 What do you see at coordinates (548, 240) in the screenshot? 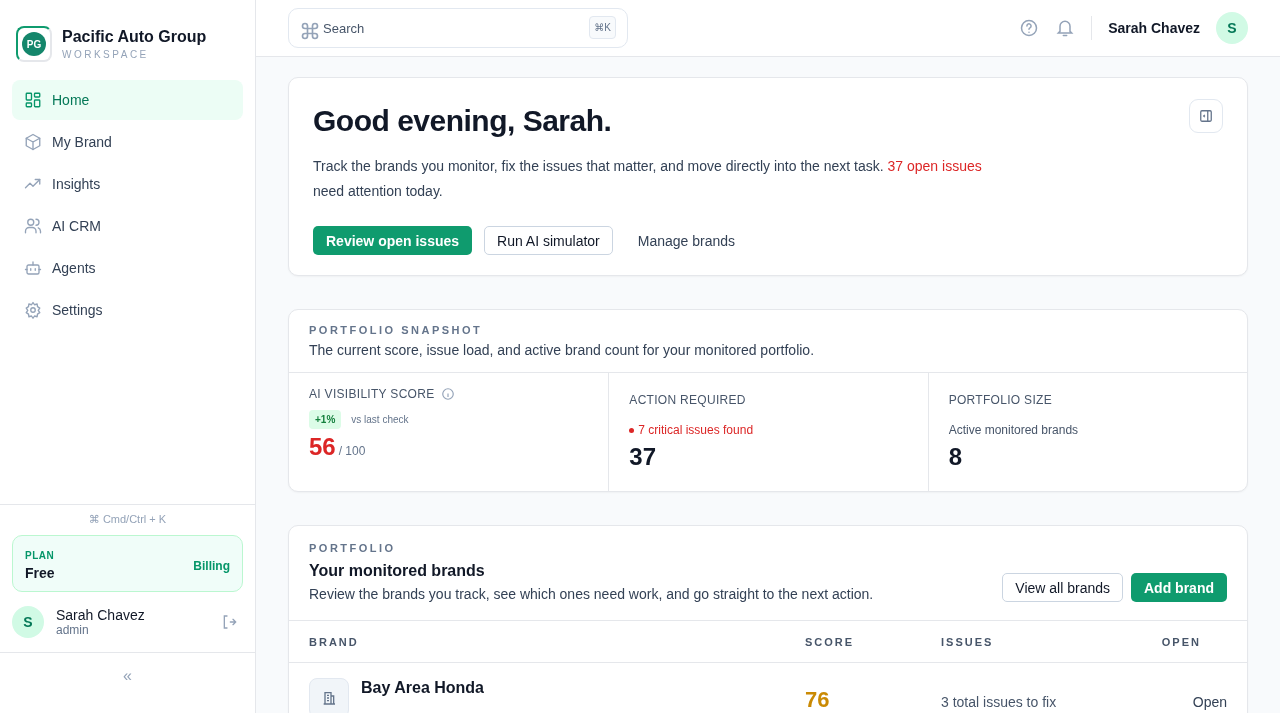
I see `action-button: Run AI simulator` at bounding box center [548, 240].